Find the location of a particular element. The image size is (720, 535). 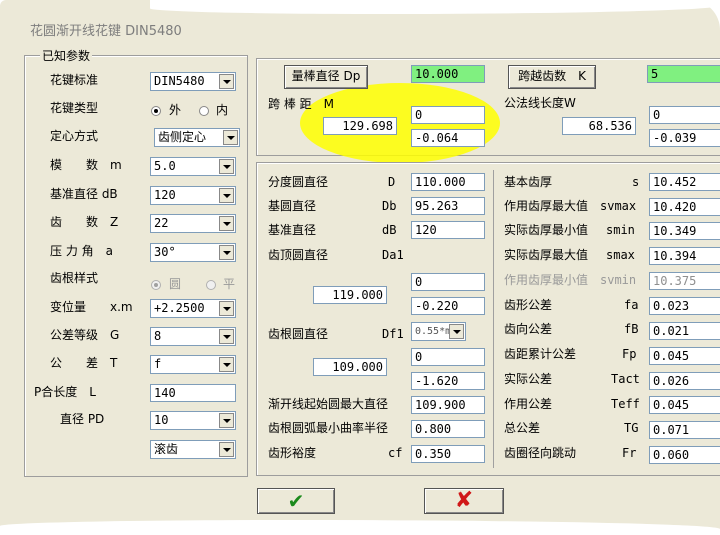

eff-min-value: 10.375 is located at coordinates (684, 281).